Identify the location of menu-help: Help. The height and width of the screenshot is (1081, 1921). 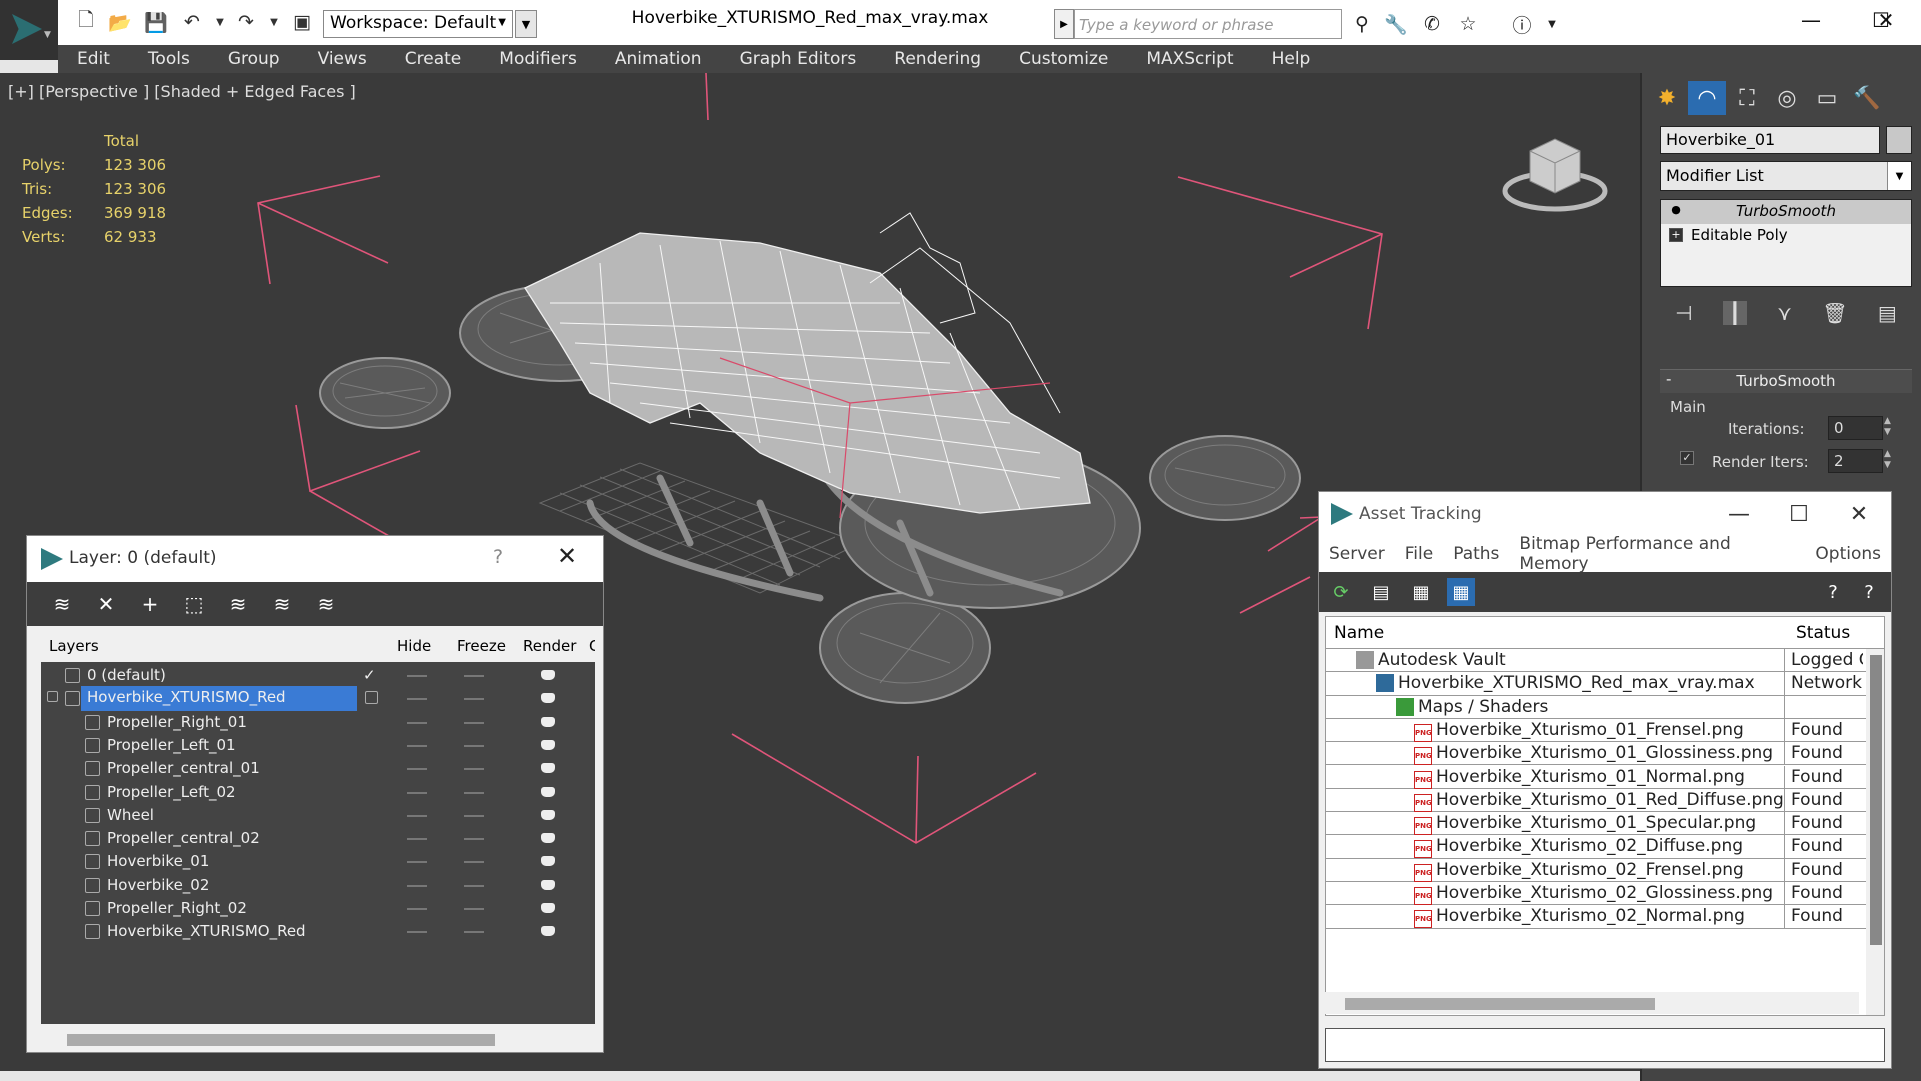
(1291, 59).